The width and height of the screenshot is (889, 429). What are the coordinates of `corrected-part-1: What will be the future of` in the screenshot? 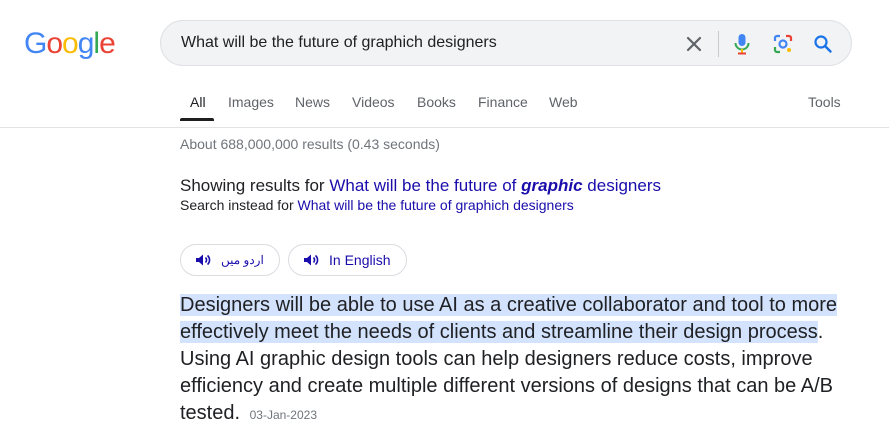 It's located at (423, 185).